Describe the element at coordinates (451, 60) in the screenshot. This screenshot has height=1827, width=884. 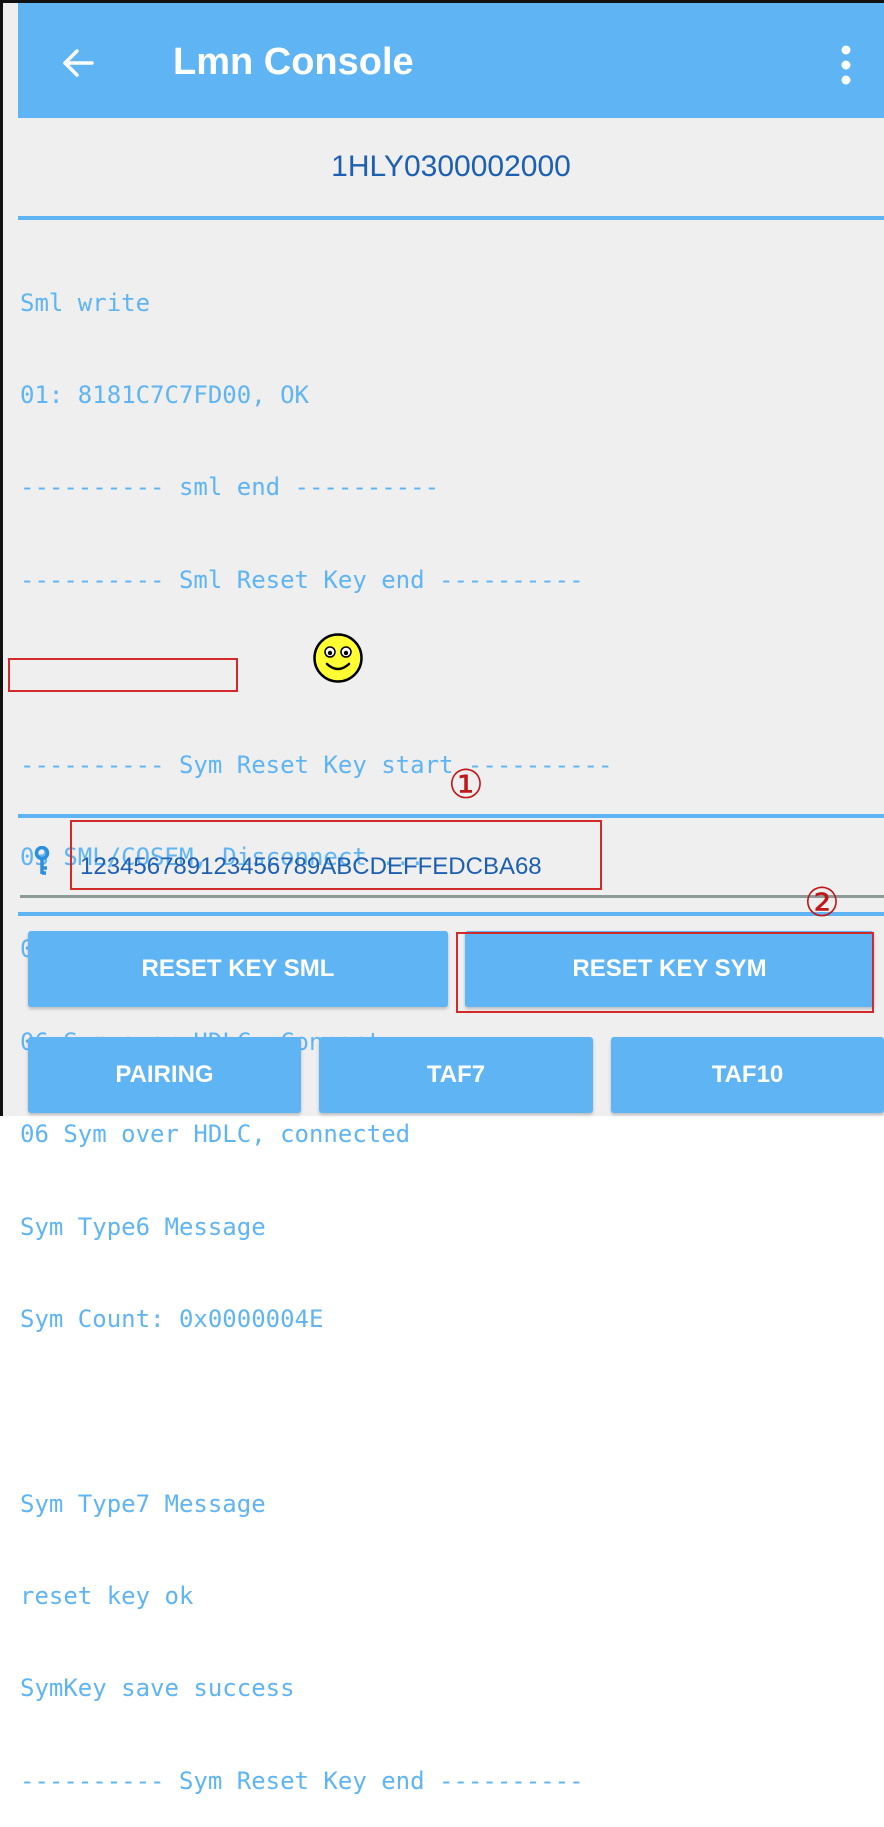
I see `app-bar: Lmn Console` at that location.